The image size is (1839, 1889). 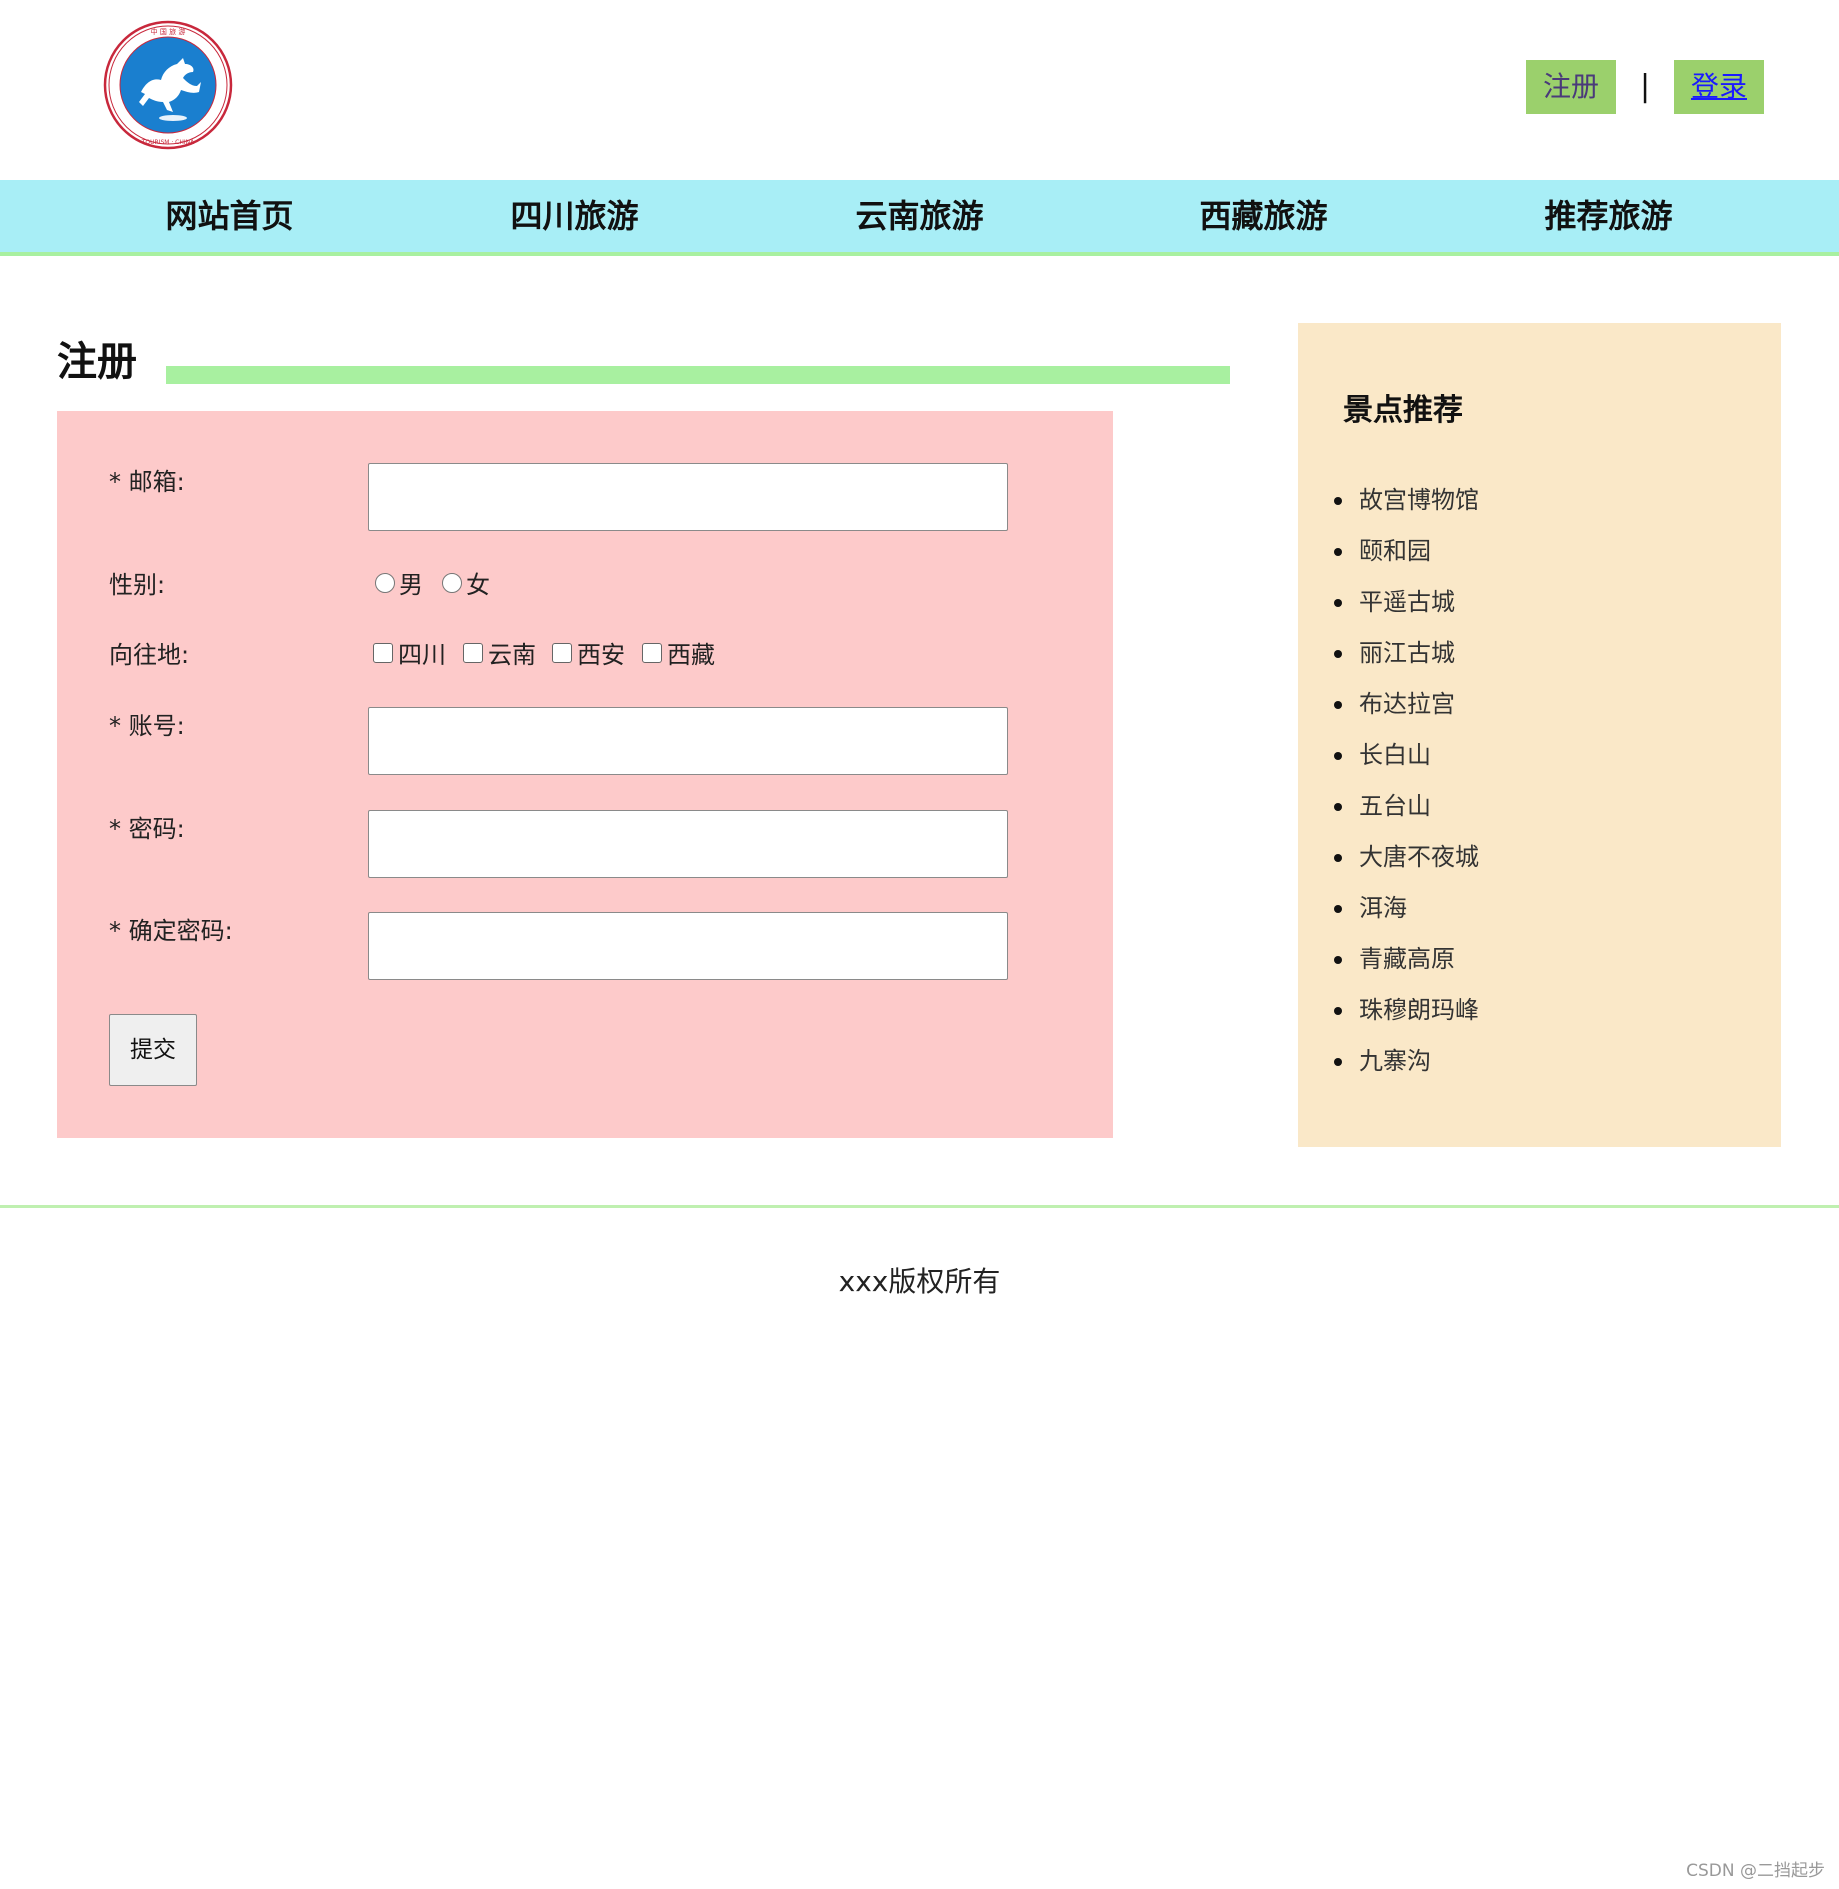 What do you see at coordinates (688, 497) in the screenshot?
I see `email-field` at bounding box center [688, 497].